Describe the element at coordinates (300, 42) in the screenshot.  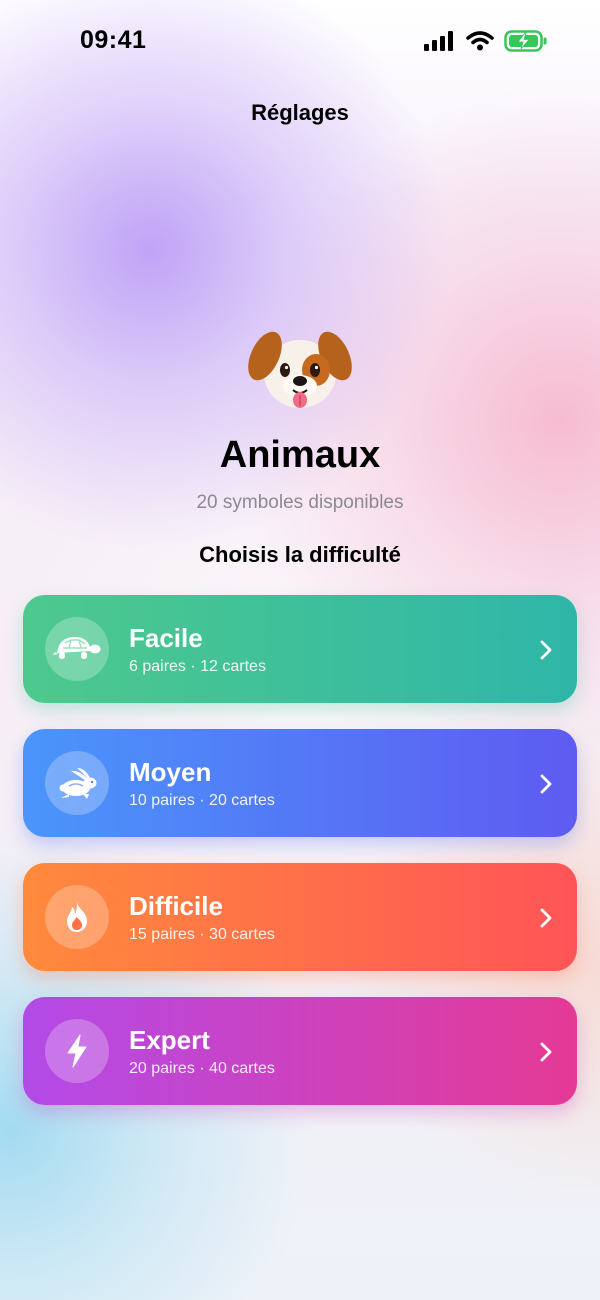
I see `status-bar: 09:41` at that location.